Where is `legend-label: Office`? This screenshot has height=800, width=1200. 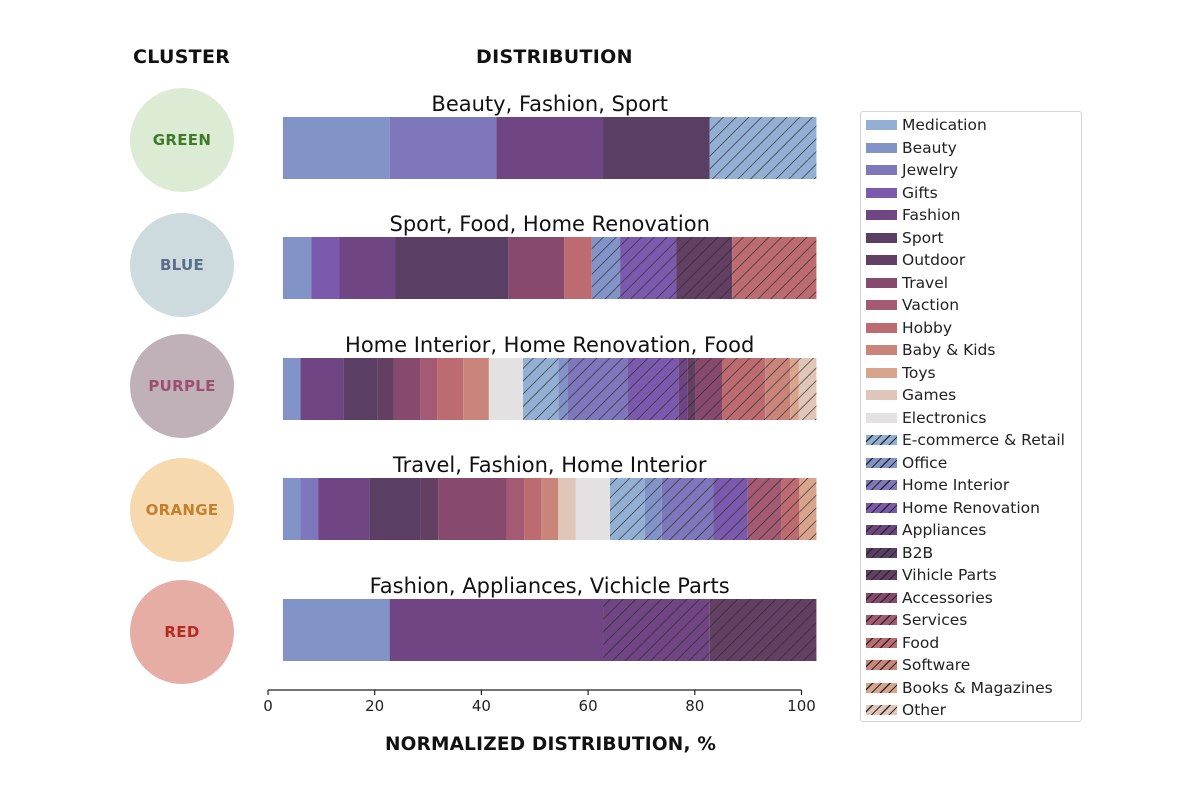 legend-label: Office is located at coordinates (925, 462).